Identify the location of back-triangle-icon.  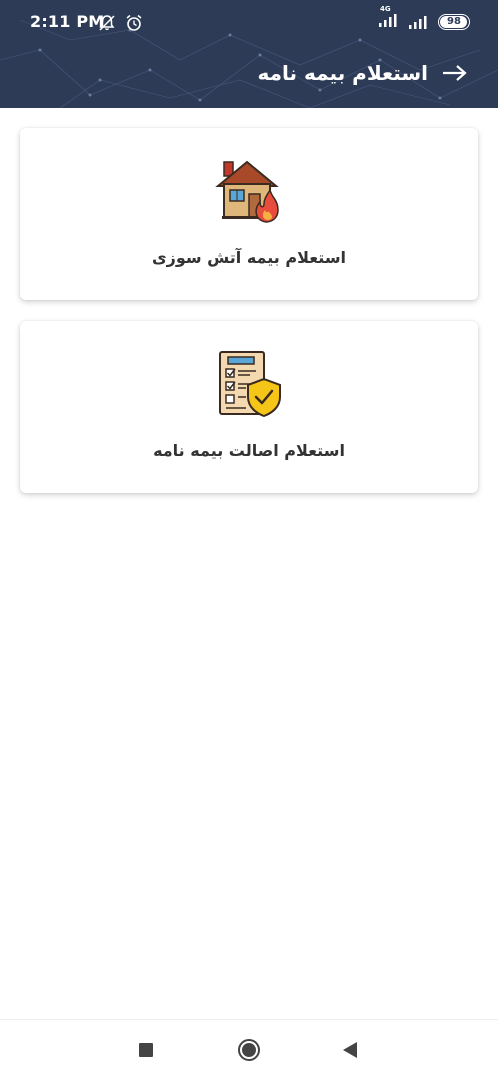
(350, 1050).